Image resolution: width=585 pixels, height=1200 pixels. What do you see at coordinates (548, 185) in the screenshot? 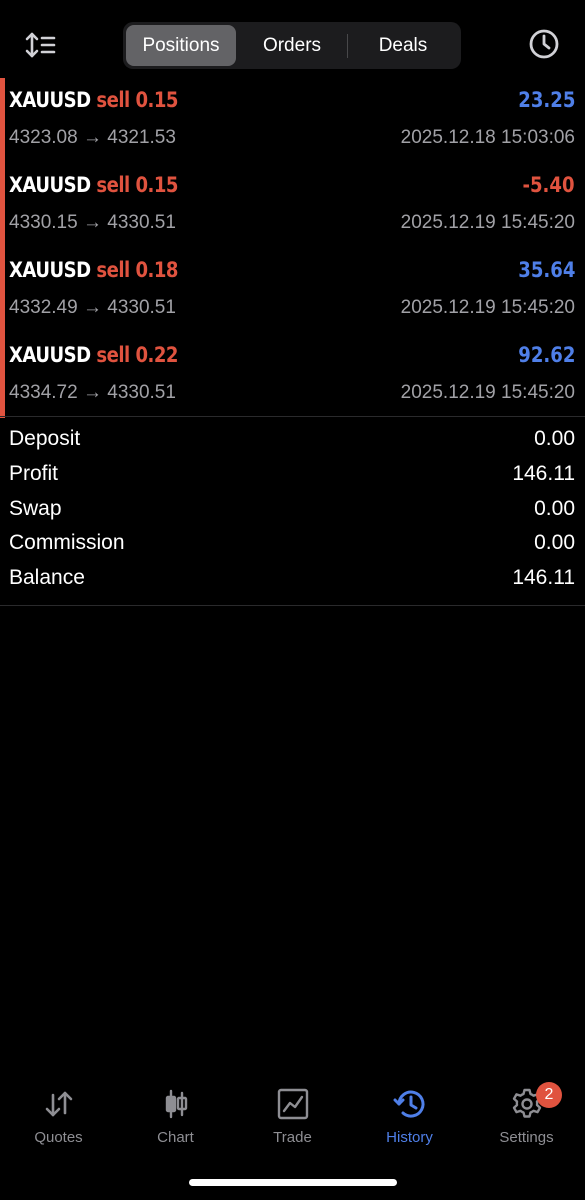
I see `position-profit: -5.40` at bounding box center [548, 185].